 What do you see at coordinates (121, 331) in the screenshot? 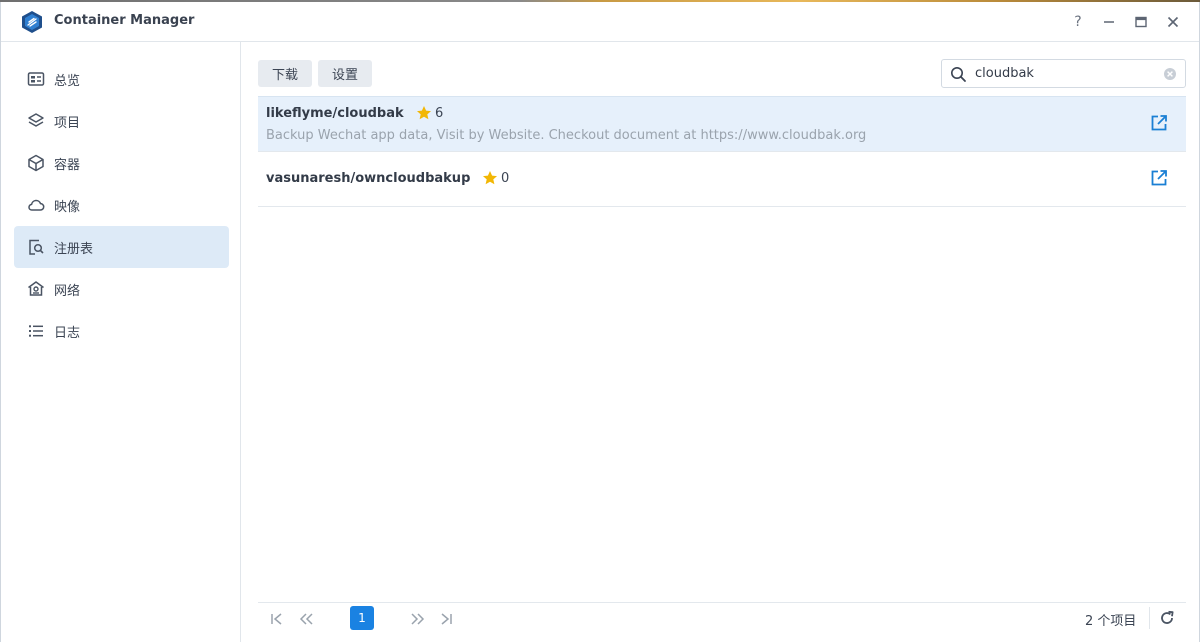
I see `sidebar-item-logs: 日志` at bounding box center [121, 331].